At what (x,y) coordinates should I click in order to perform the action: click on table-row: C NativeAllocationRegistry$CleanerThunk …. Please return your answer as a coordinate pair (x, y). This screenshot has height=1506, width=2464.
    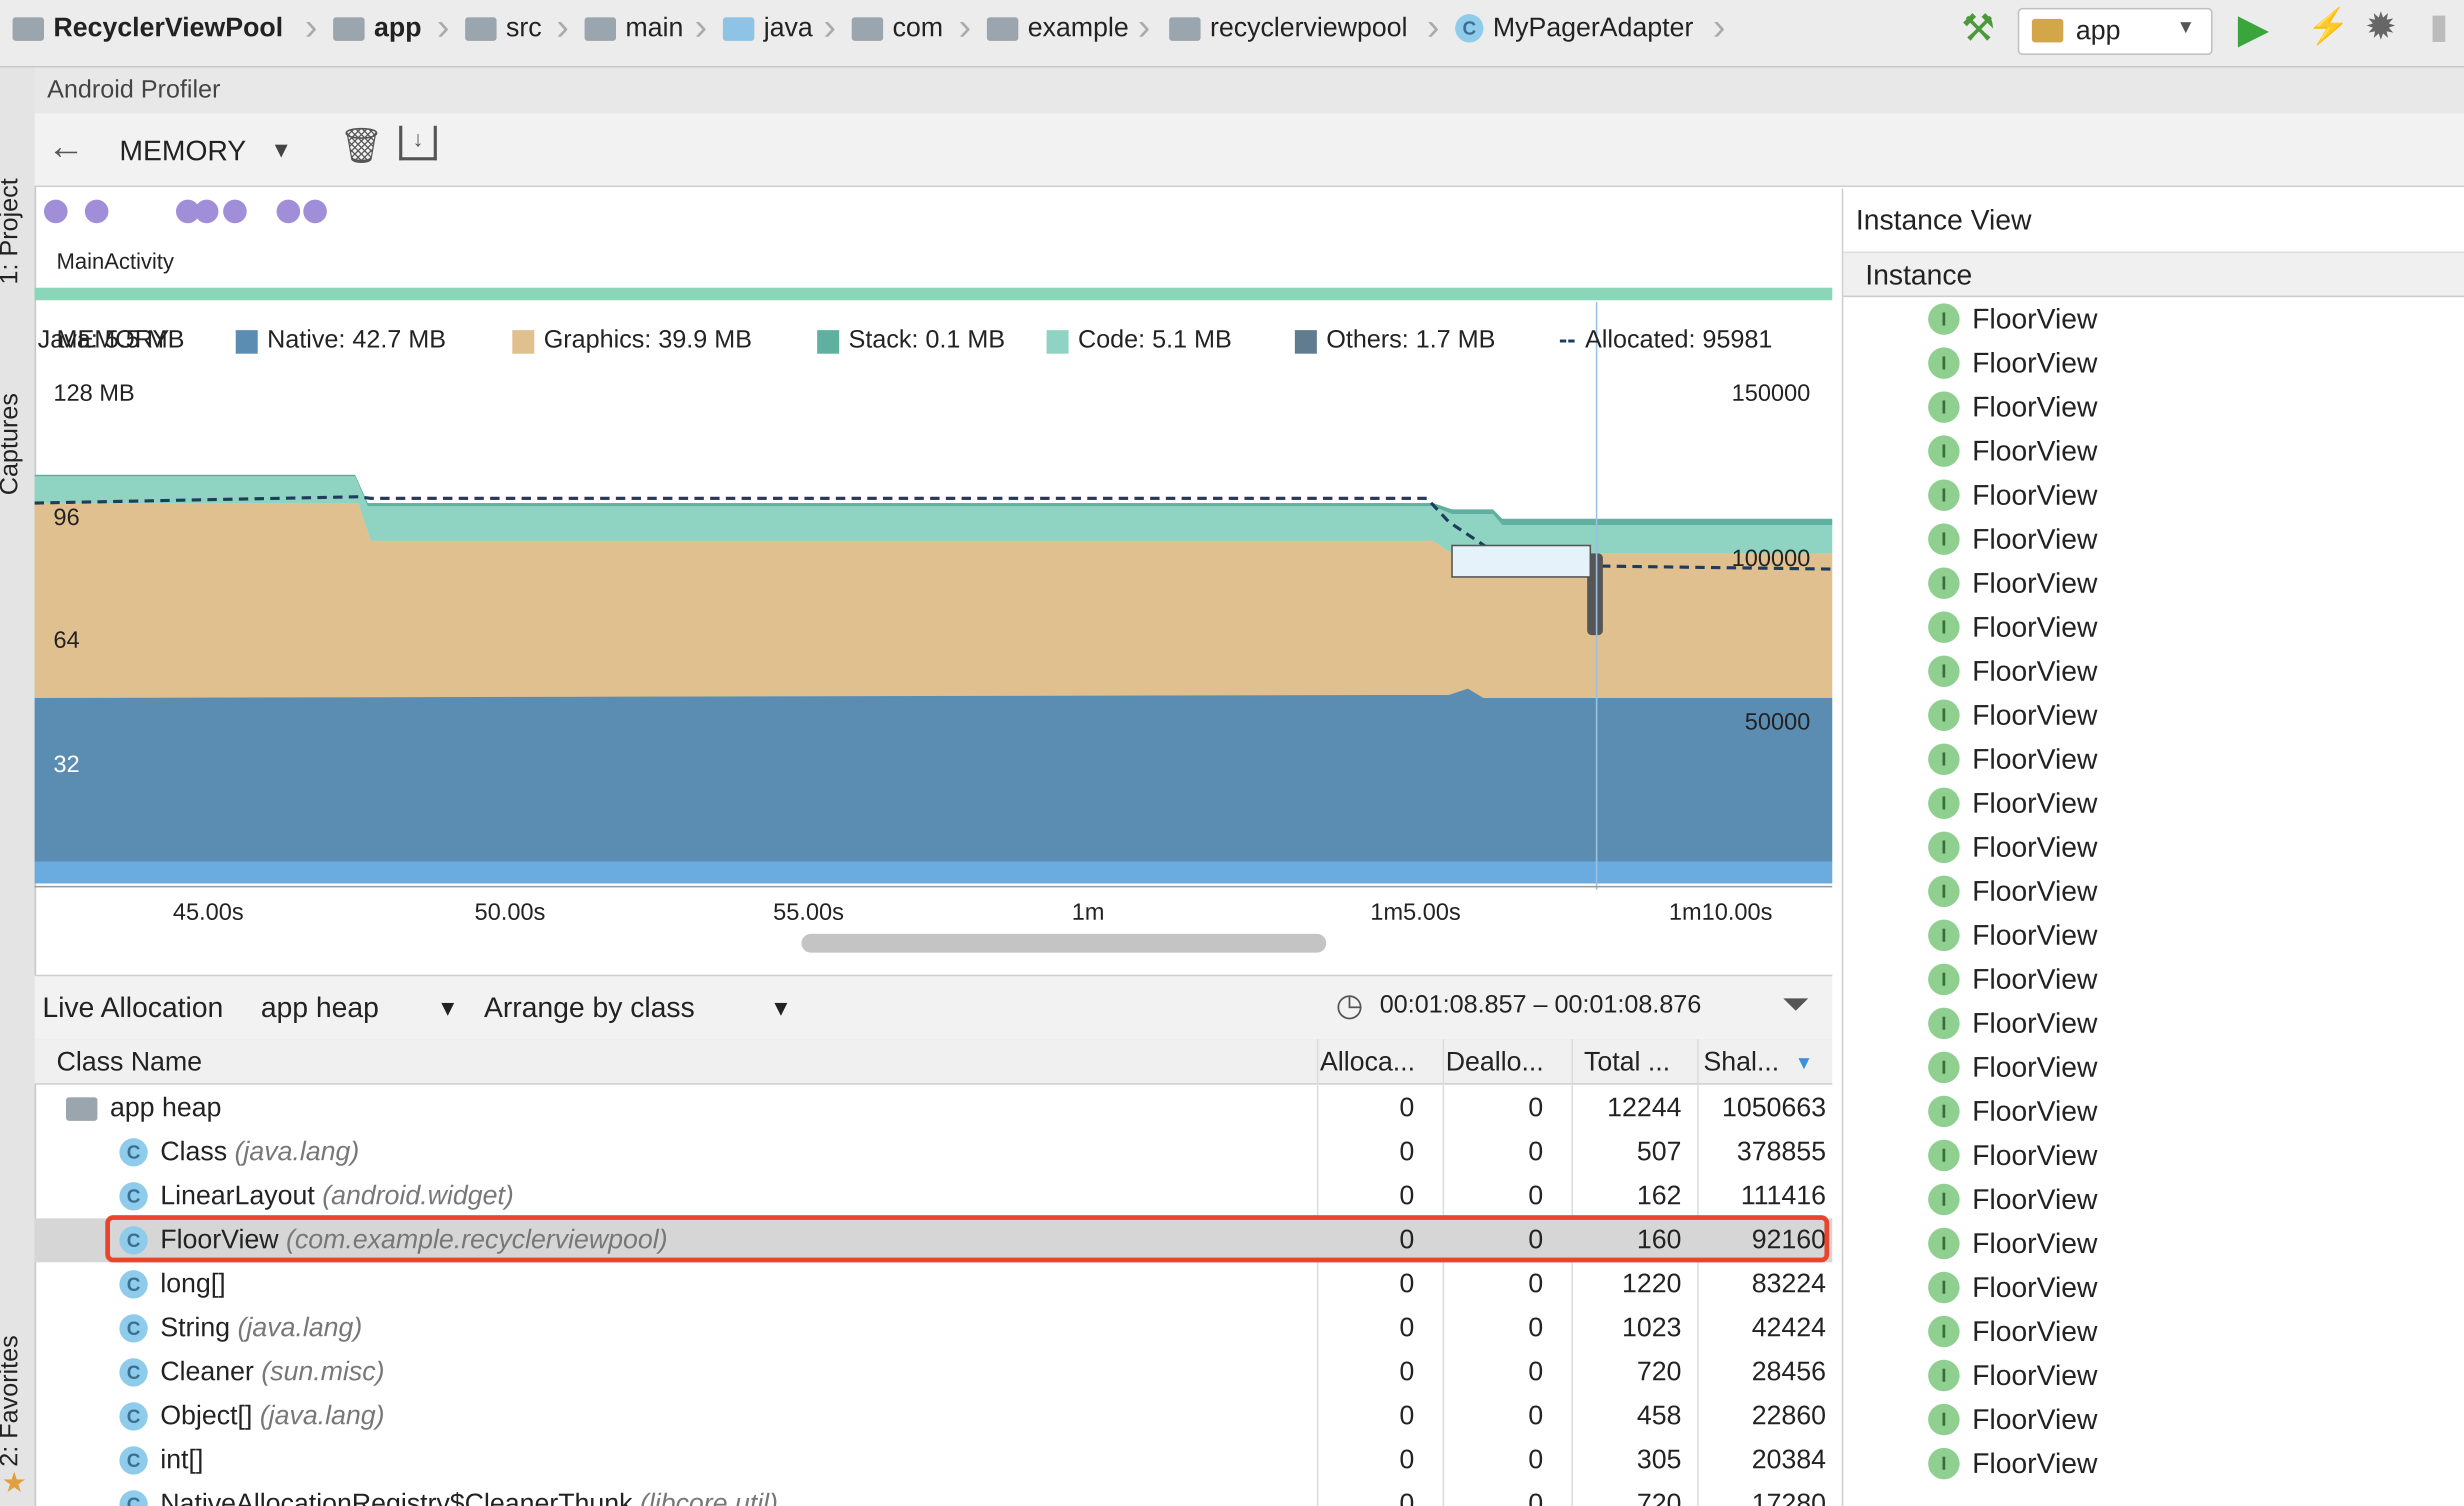
    Looking at the image, I should click on (933, 1494).